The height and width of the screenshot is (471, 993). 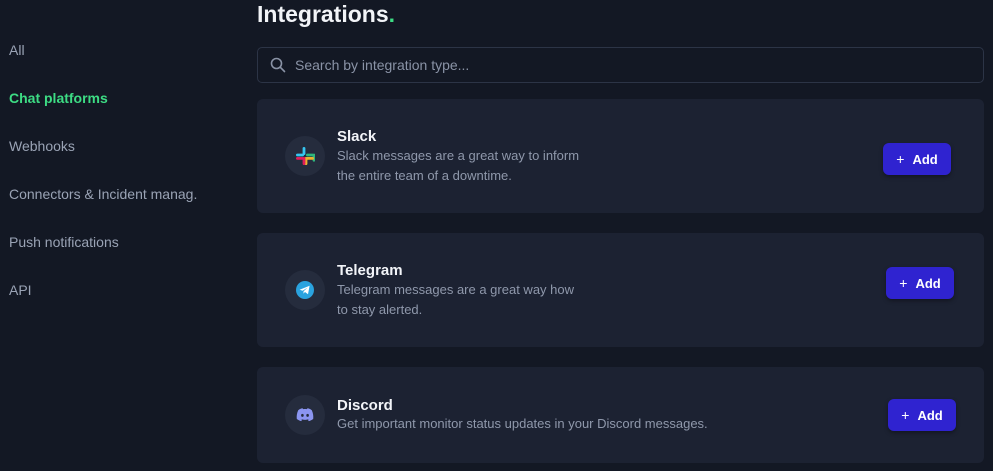 I want to click on page-title: Integrations., so click(x=326, y=14).